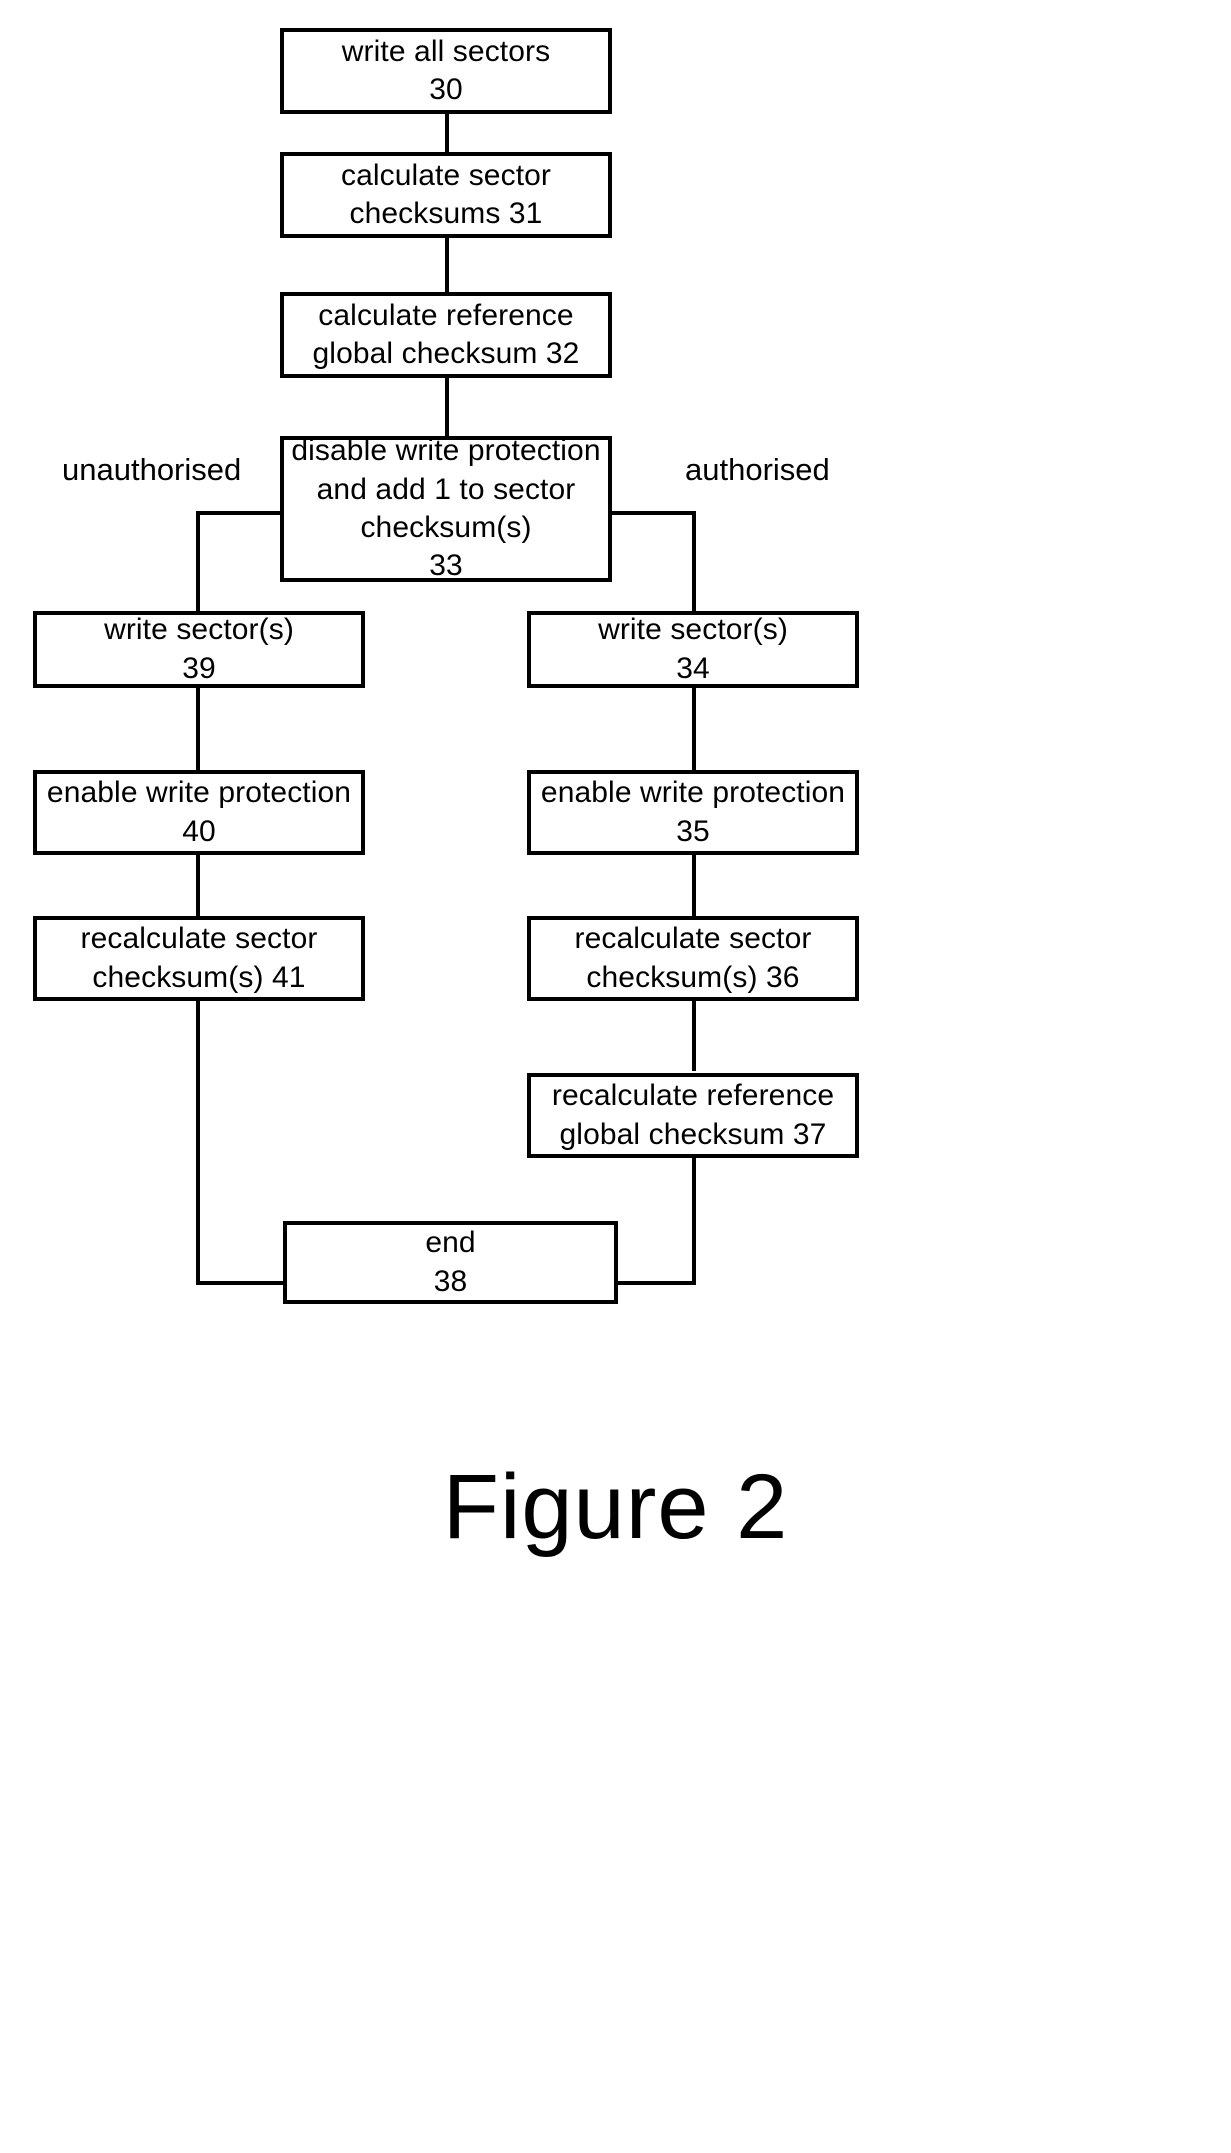 This screenshot has height=2153, width=1231. I want to click on node-31-line-1: calculate sector, so click(446, 175).